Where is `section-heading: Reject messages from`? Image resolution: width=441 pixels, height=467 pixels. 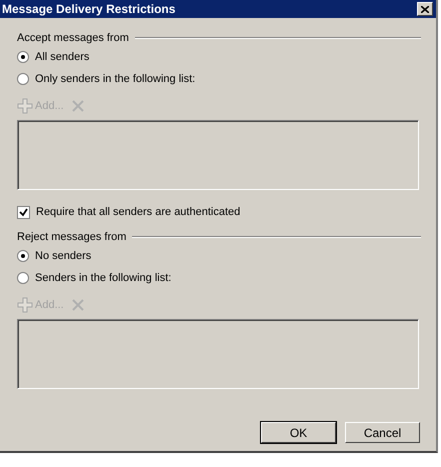 section-heading: Reject messages from is located at coordinates (71, 237).